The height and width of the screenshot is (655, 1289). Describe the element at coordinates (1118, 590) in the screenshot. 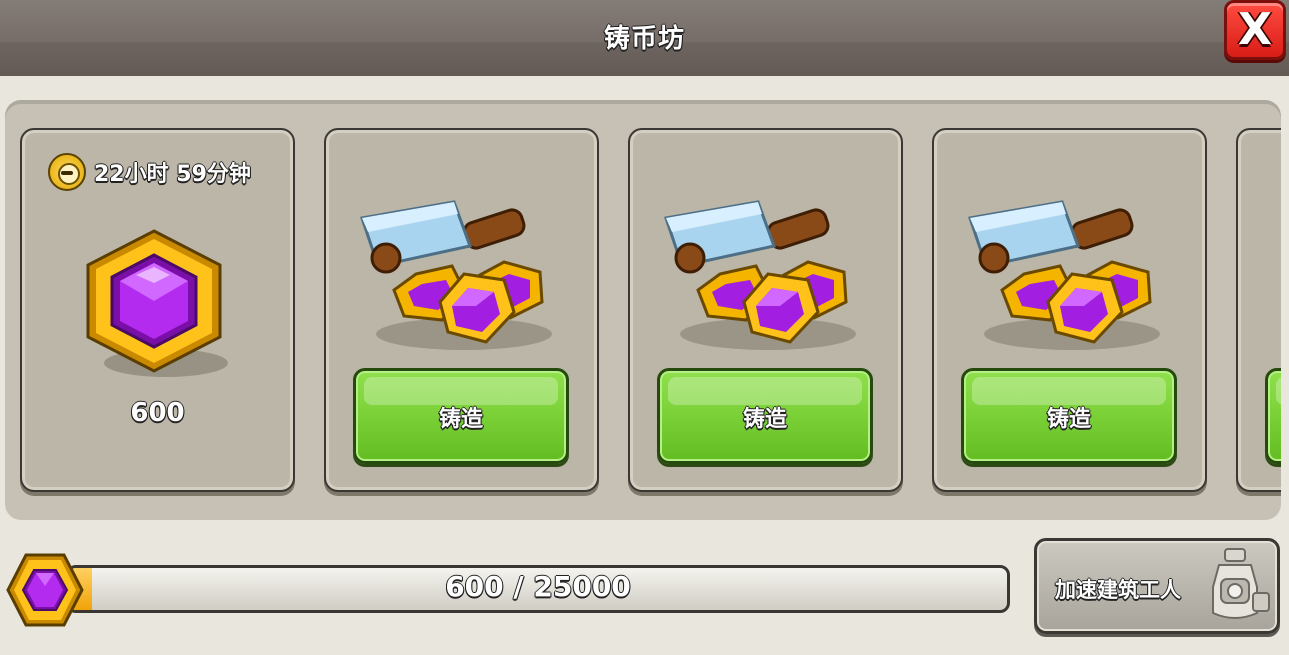

I see `speed-up-builder-label: 加速建筑工人` at that location.